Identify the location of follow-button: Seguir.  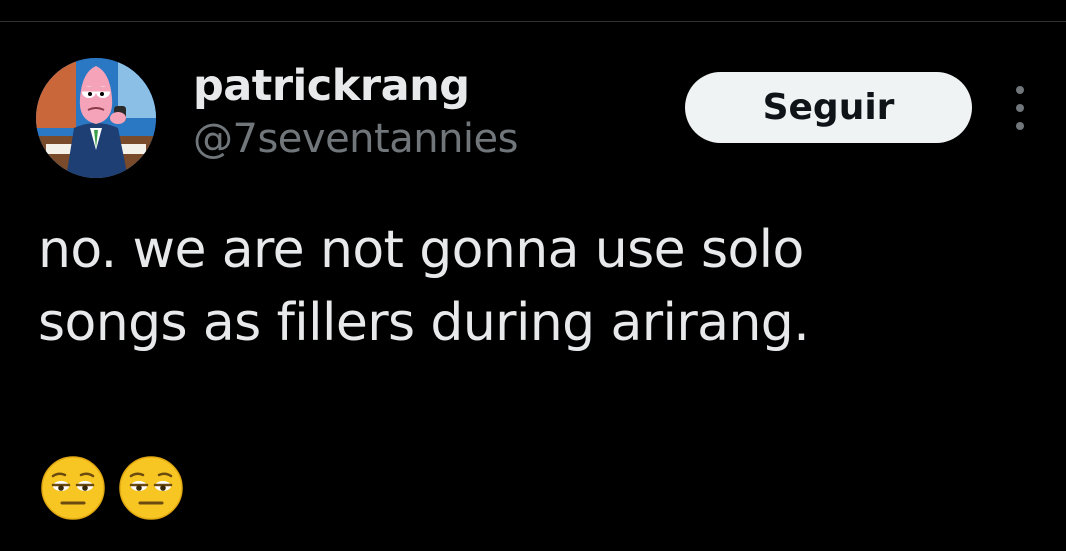
(828, 107).